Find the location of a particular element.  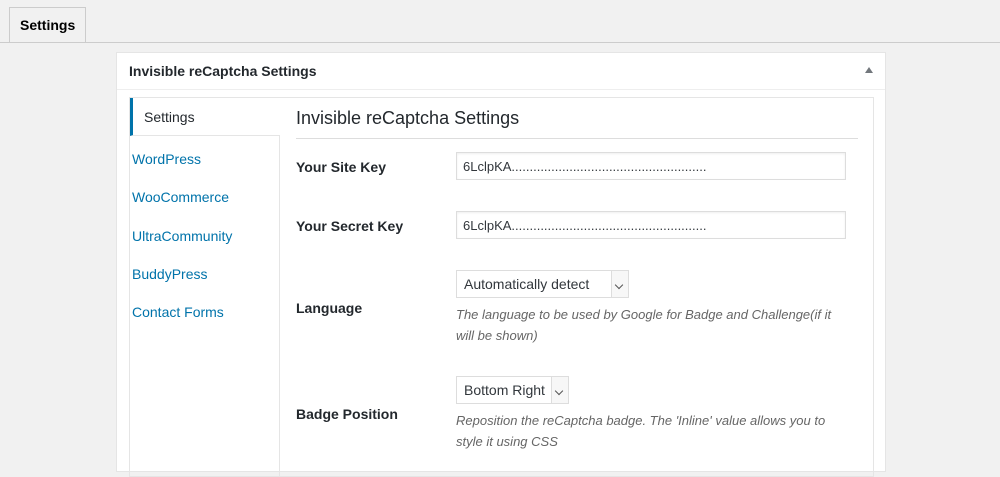

site-key-label: Your Site Key is located at coordinates (341, 167).